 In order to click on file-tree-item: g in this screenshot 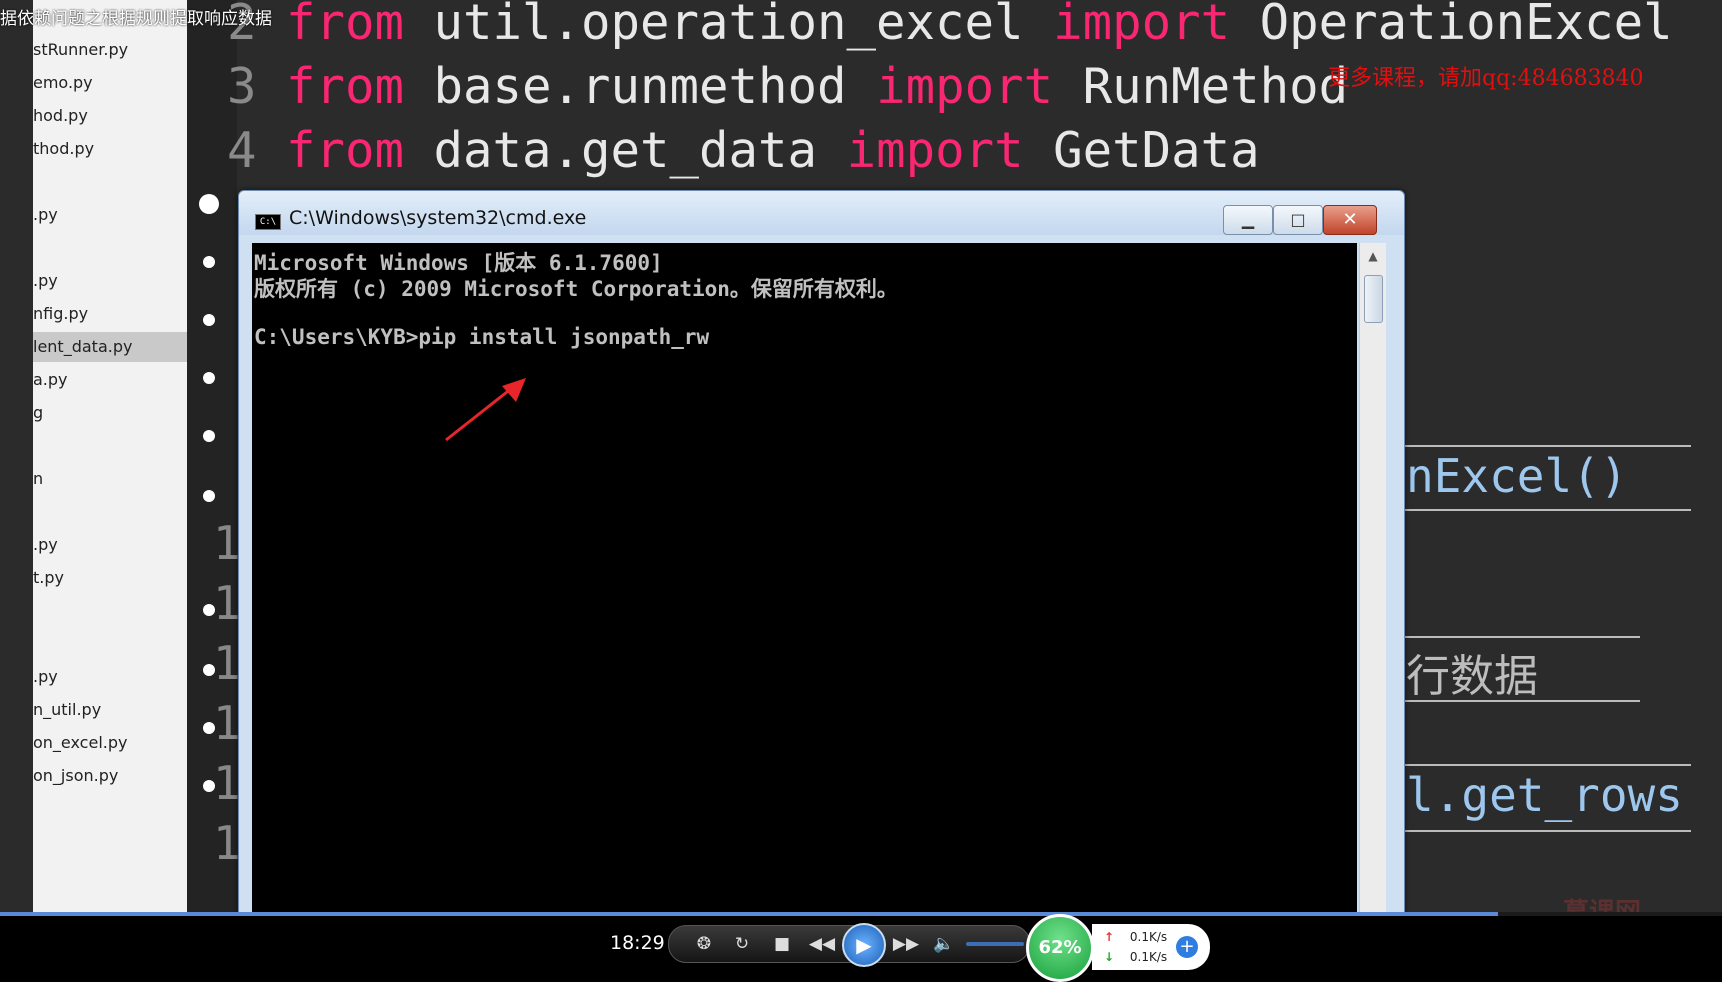, I will do `click(110, 413)`.